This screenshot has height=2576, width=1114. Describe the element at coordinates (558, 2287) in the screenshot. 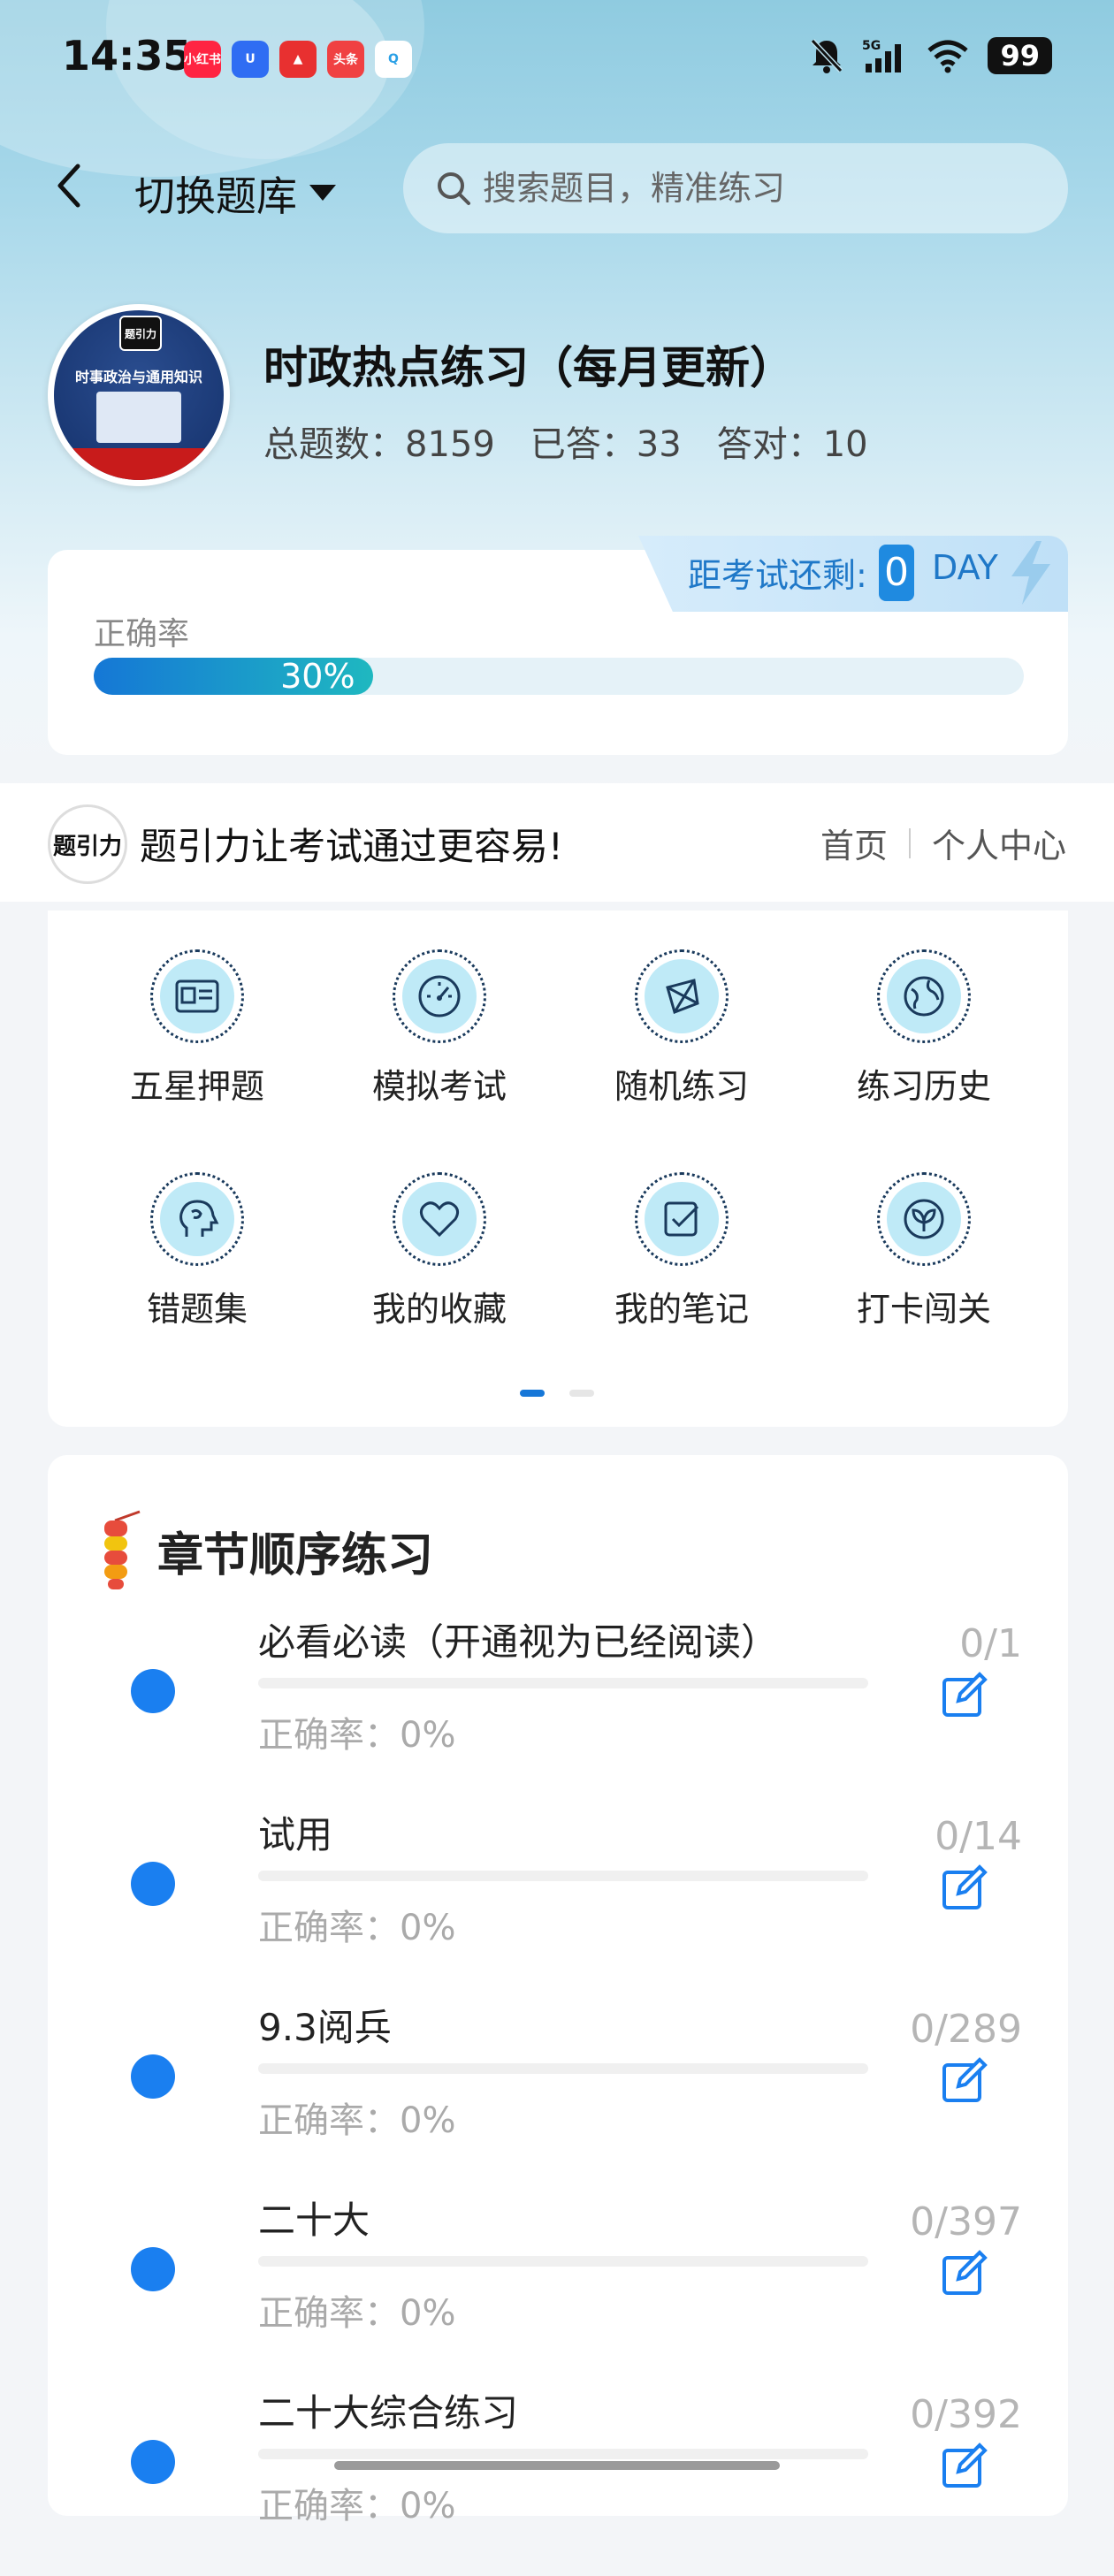

I see `chapter-row: 二十大 正确率：0% 0/397` at that location.